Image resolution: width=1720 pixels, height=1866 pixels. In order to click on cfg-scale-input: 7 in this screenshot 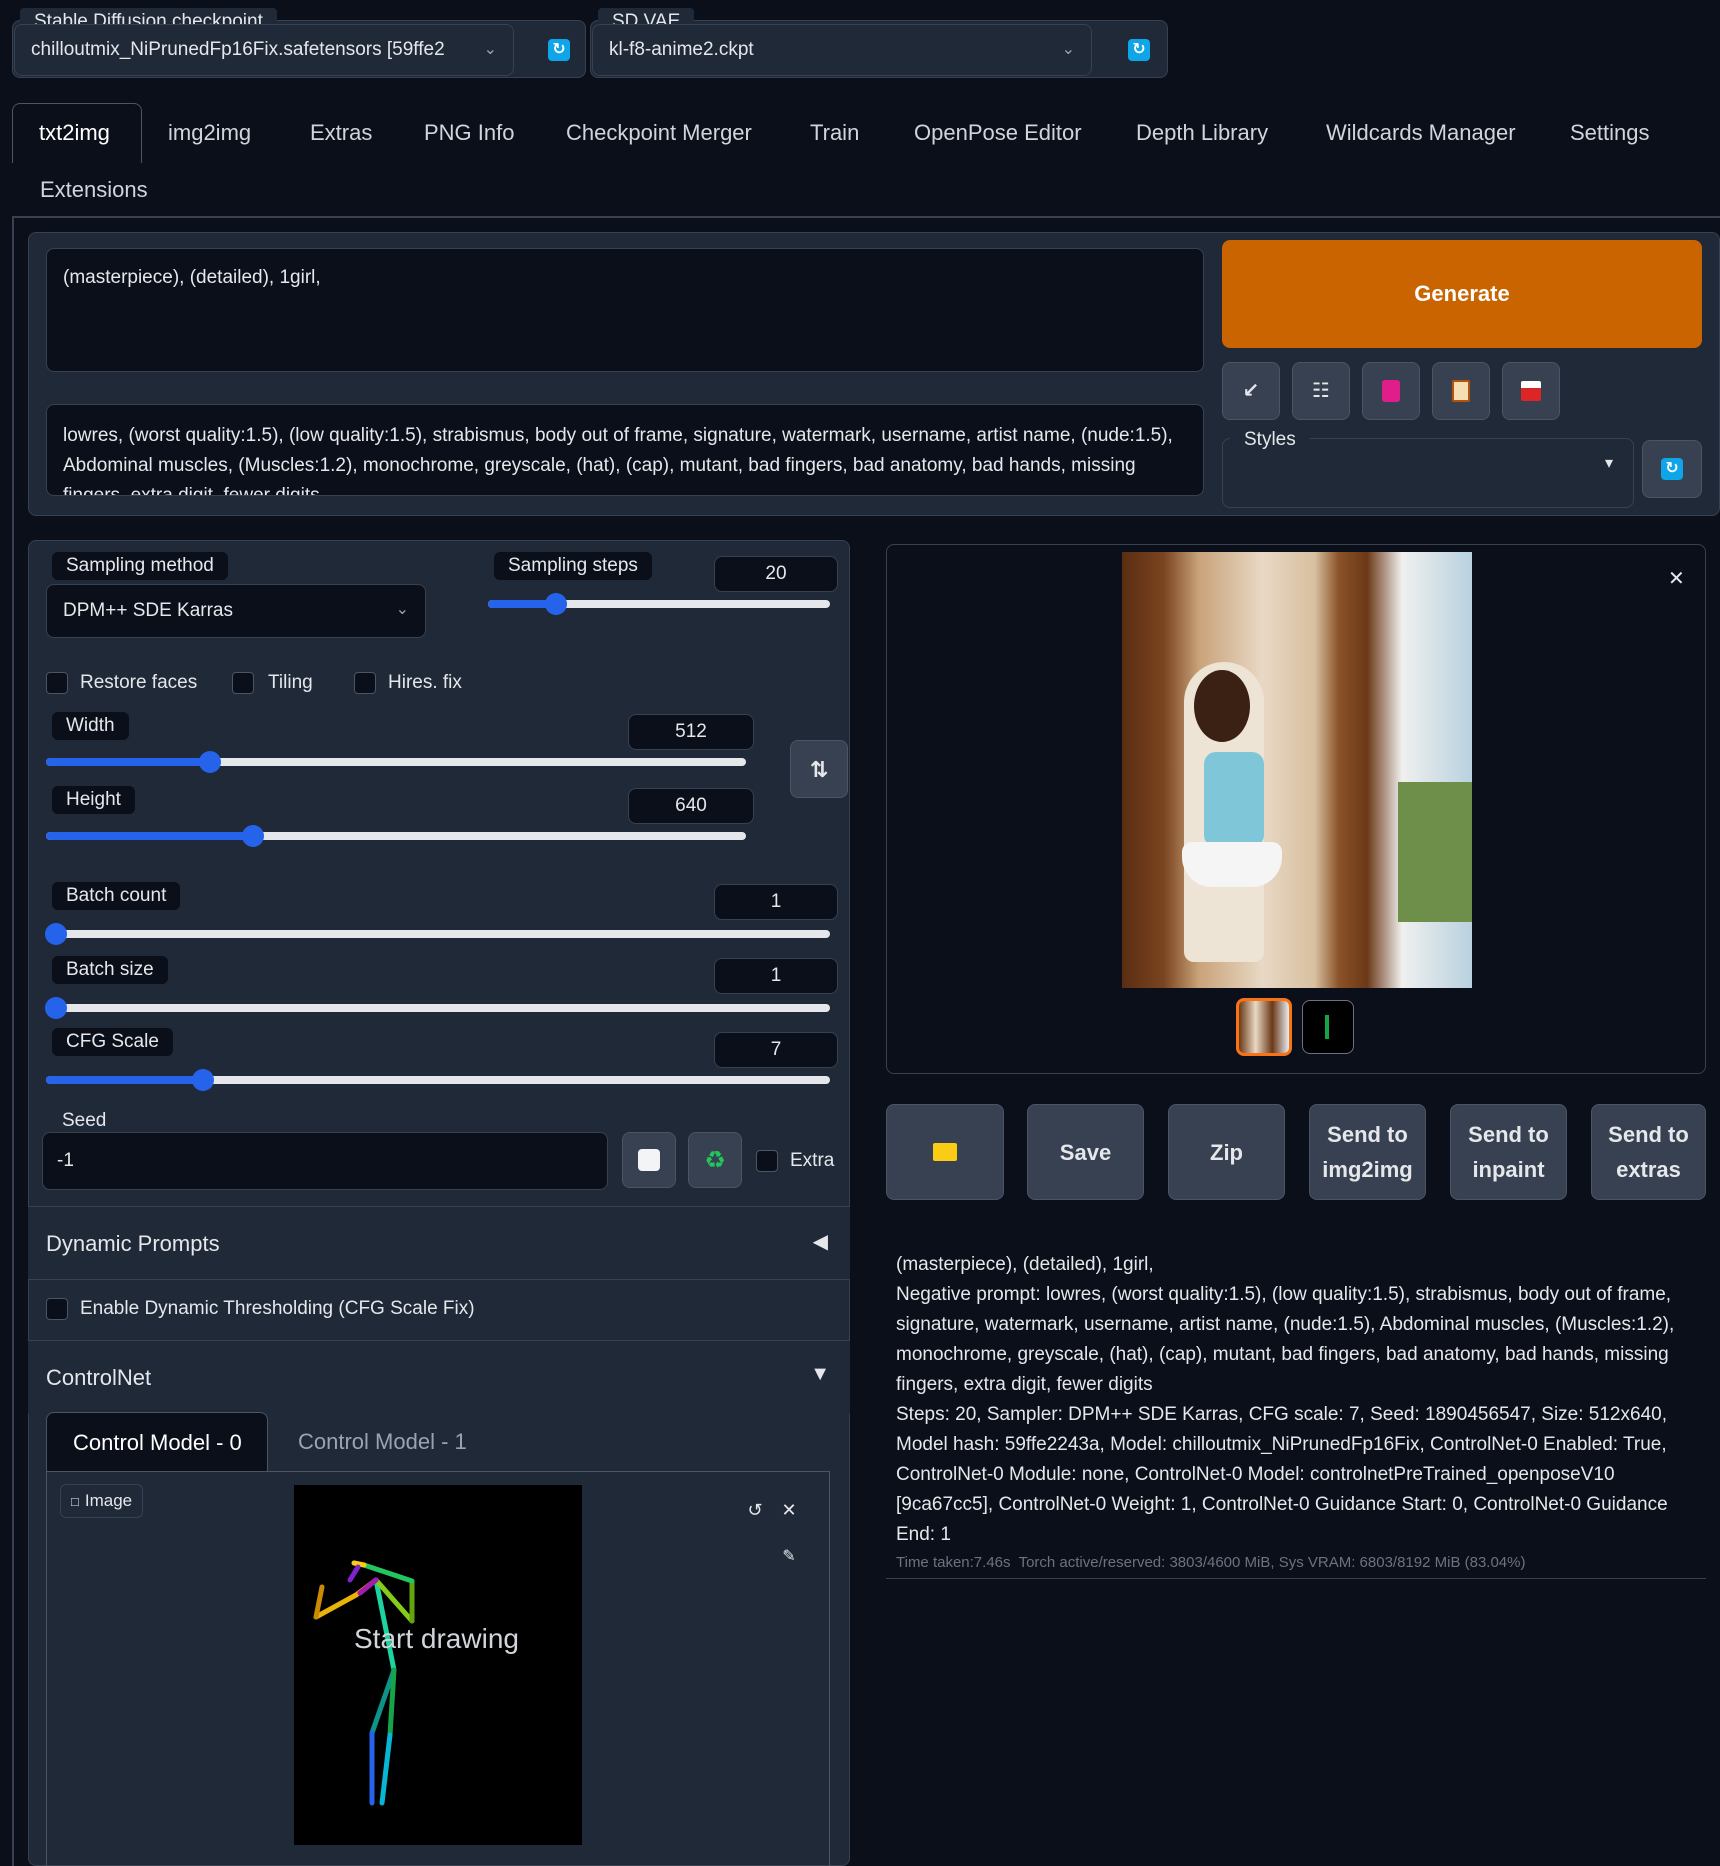, I will do `click(776, 1050)`.